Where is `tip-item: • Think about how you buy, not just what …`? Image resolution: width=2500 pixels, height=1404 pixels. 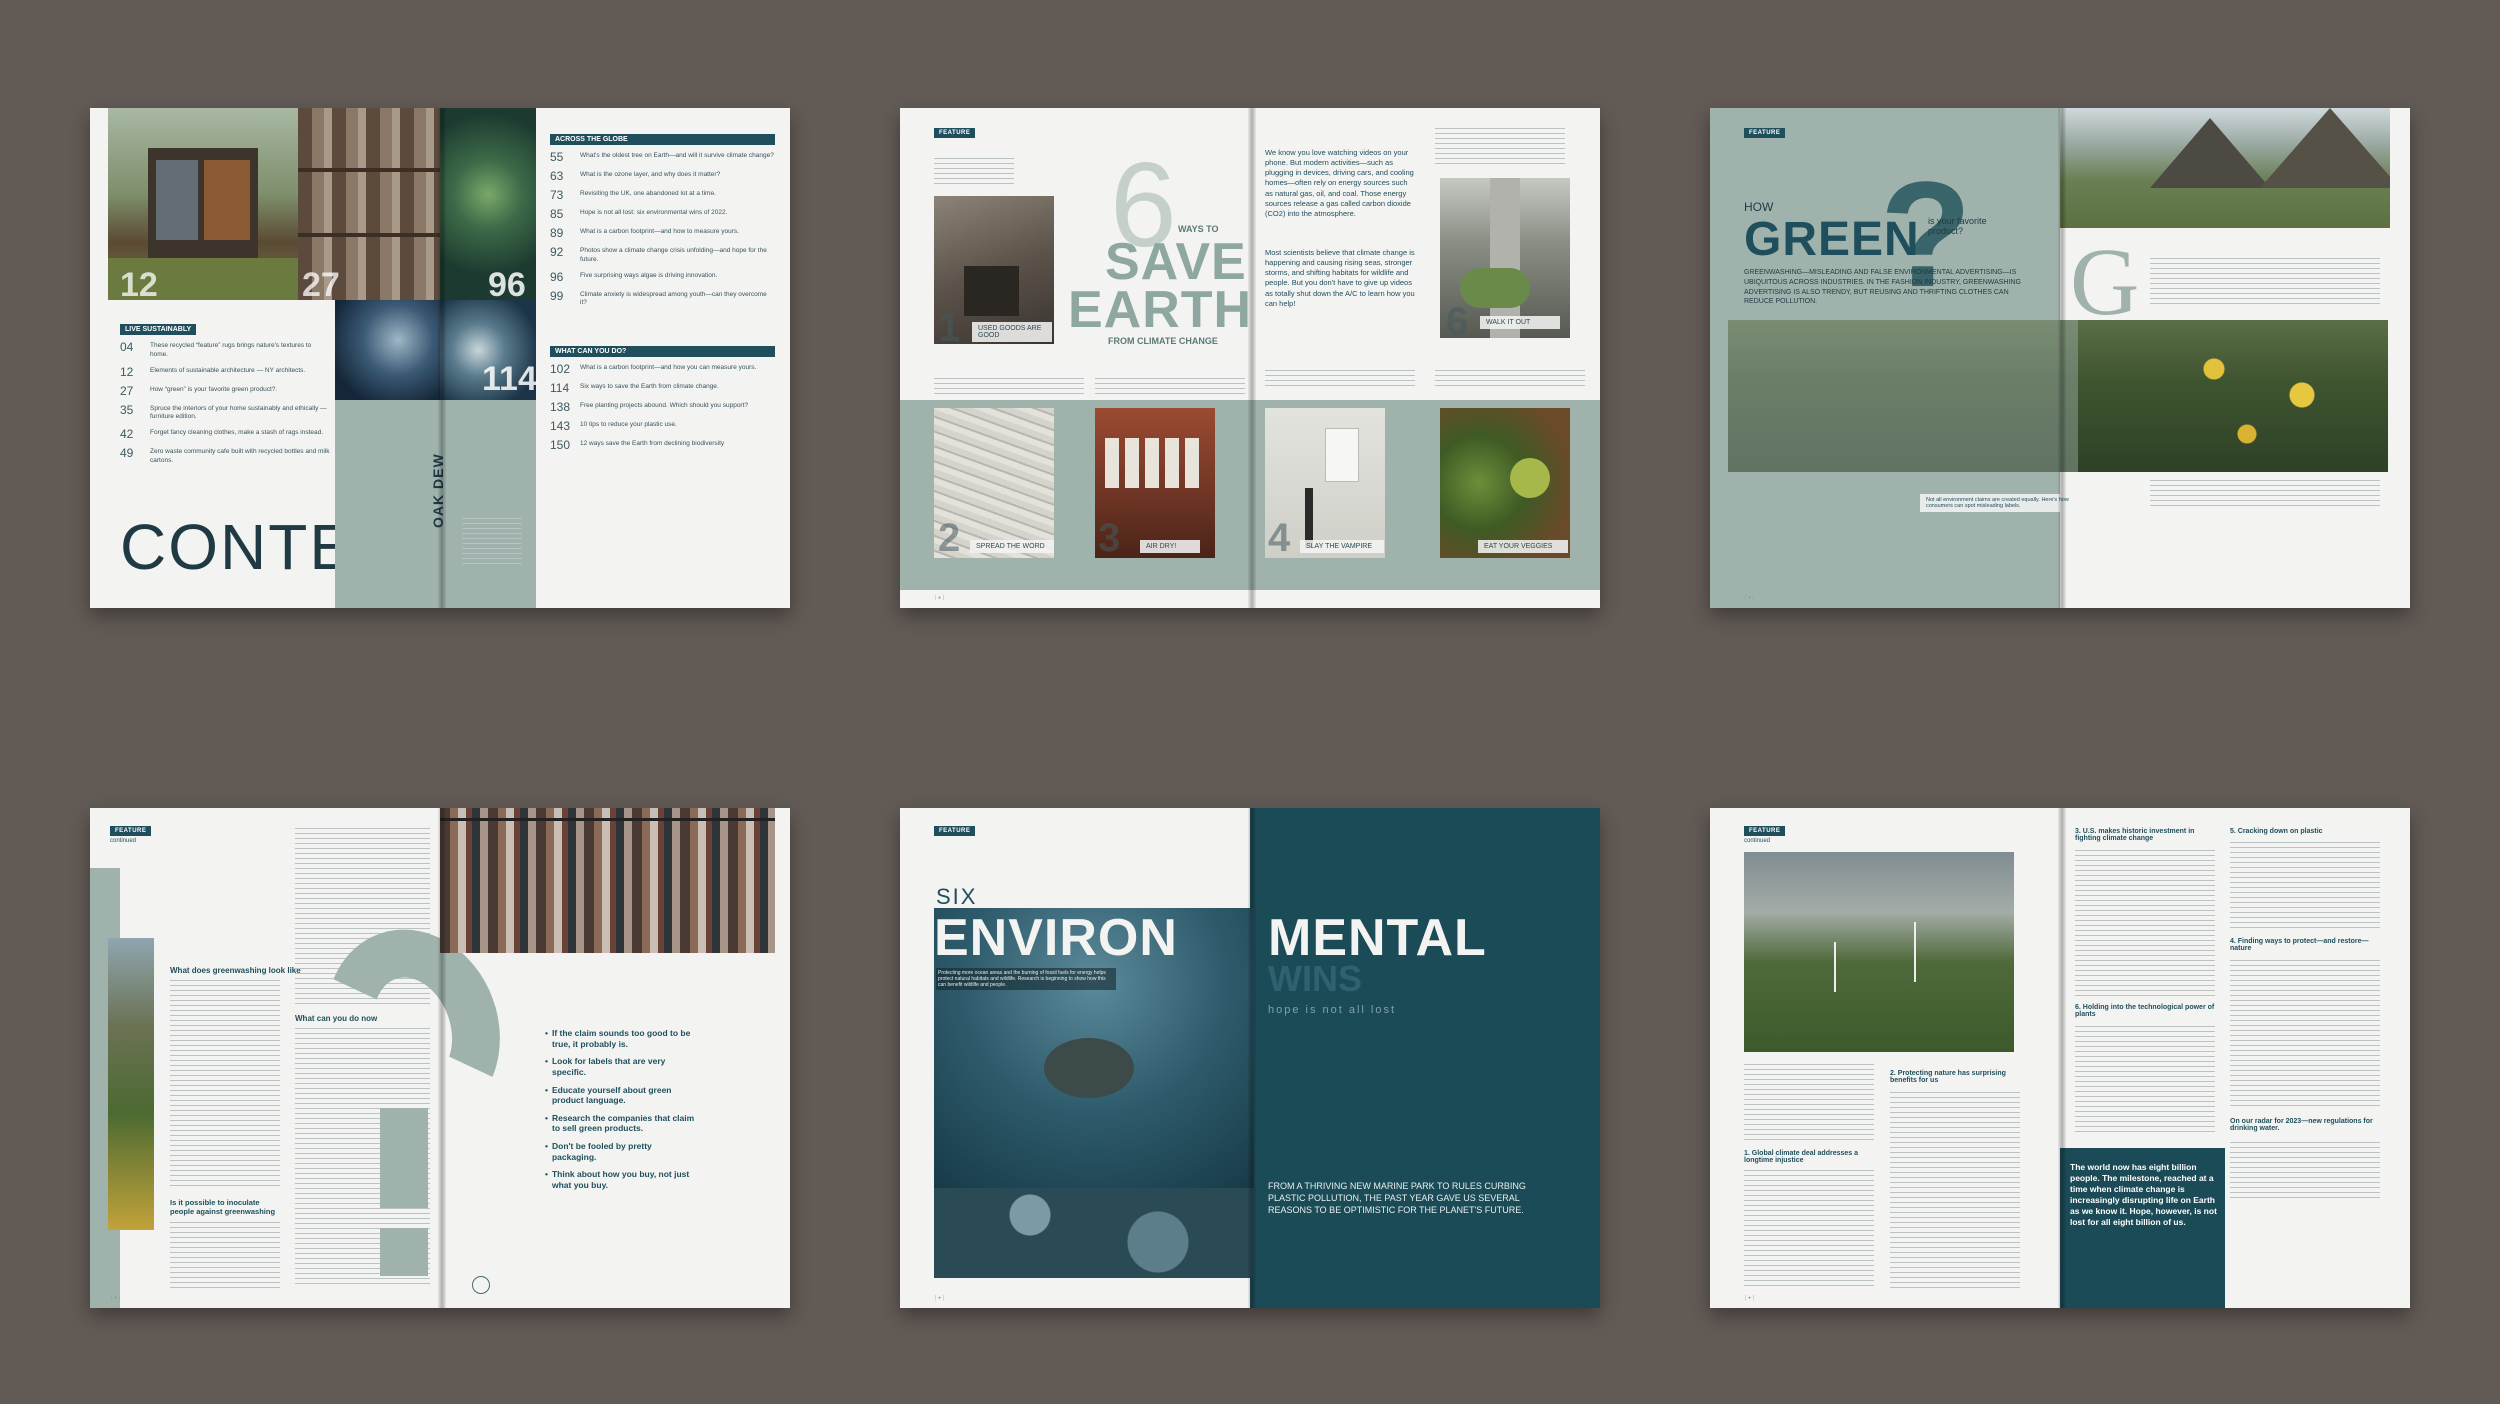 tip-item: • Think about how you buy, not just what … is located at coordinates (620, 1179).